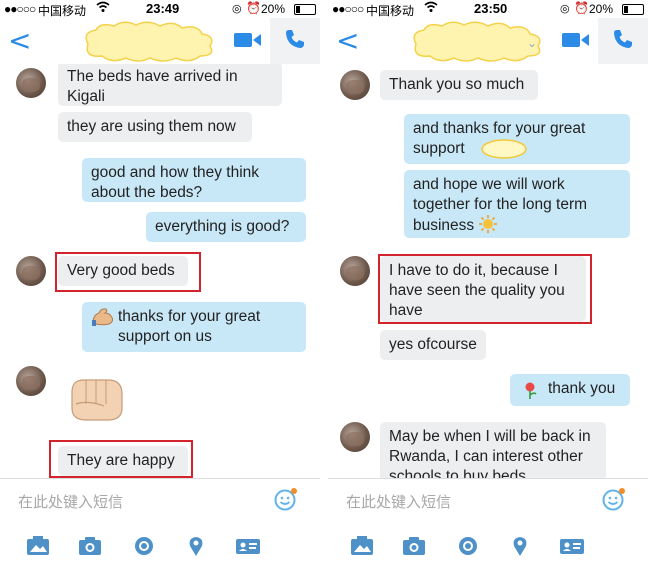  I want to click on message-incoming: they are using them now, so click(155, 127).